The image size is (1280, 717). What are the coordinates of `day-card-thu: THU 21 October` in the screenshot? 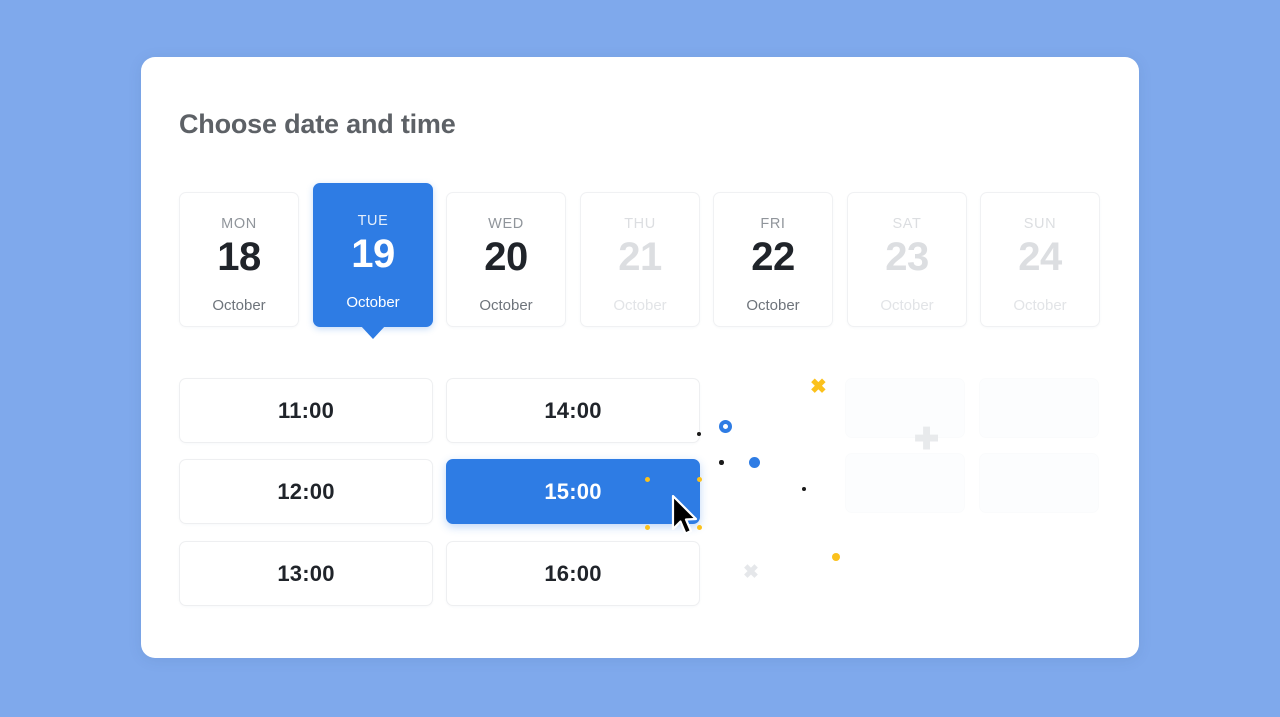 It's located at (640, 259).